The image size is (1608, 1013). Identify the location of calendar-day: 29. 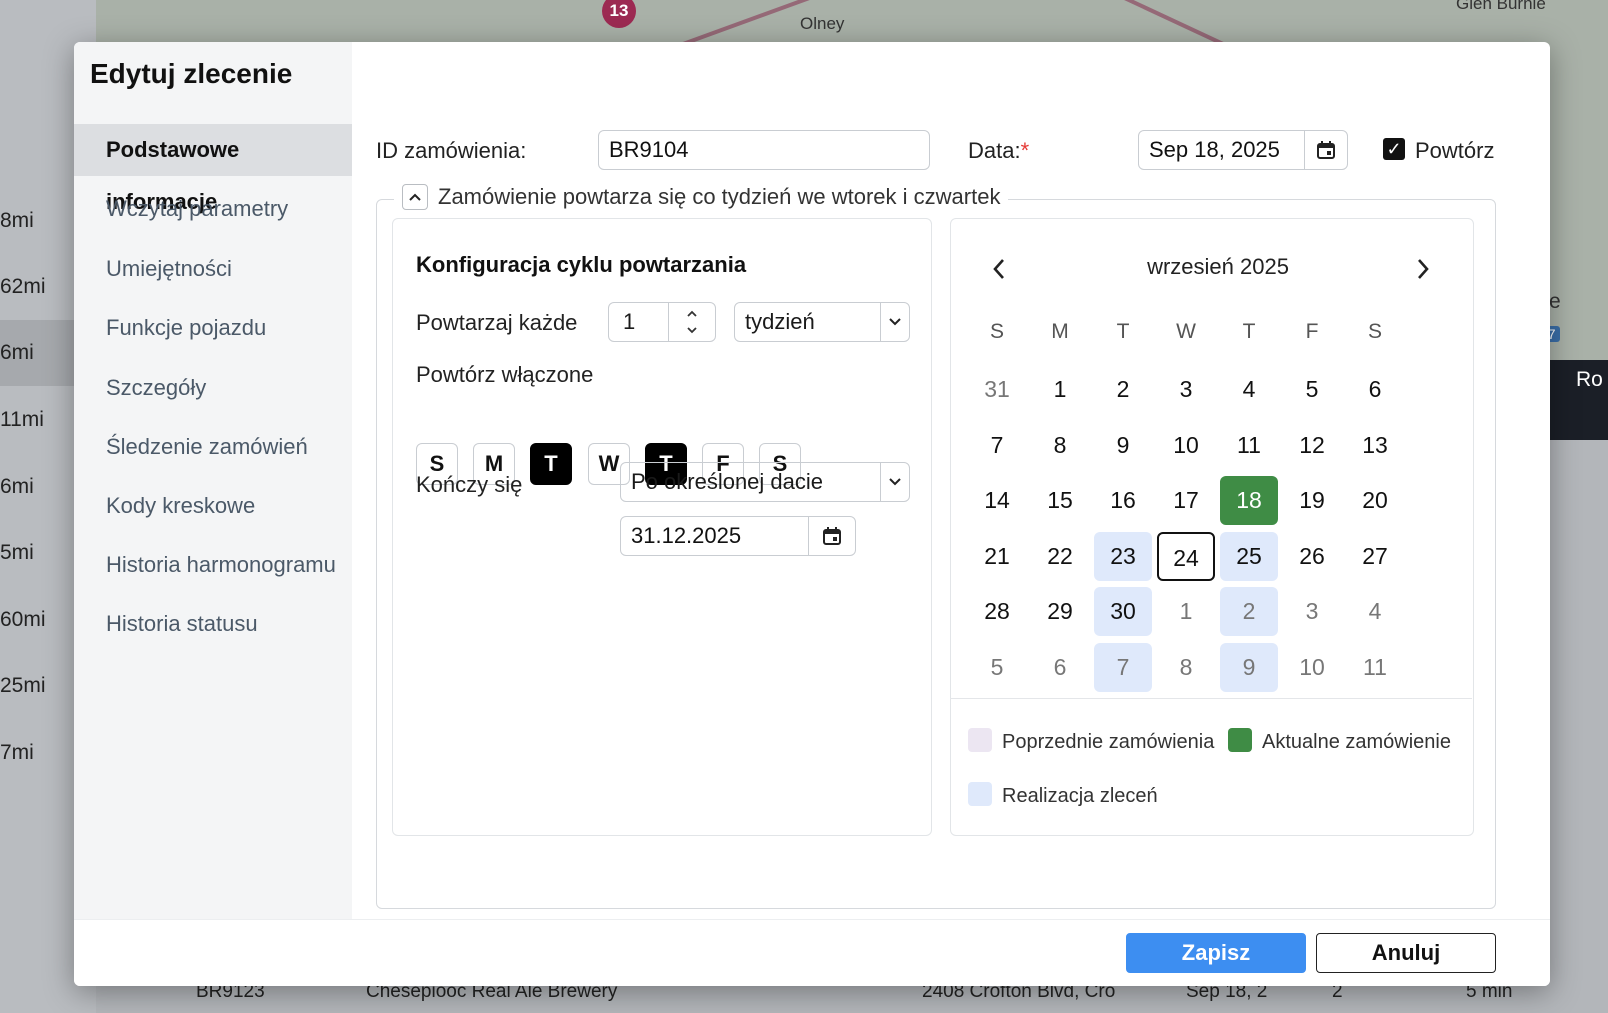
(1060, 611).